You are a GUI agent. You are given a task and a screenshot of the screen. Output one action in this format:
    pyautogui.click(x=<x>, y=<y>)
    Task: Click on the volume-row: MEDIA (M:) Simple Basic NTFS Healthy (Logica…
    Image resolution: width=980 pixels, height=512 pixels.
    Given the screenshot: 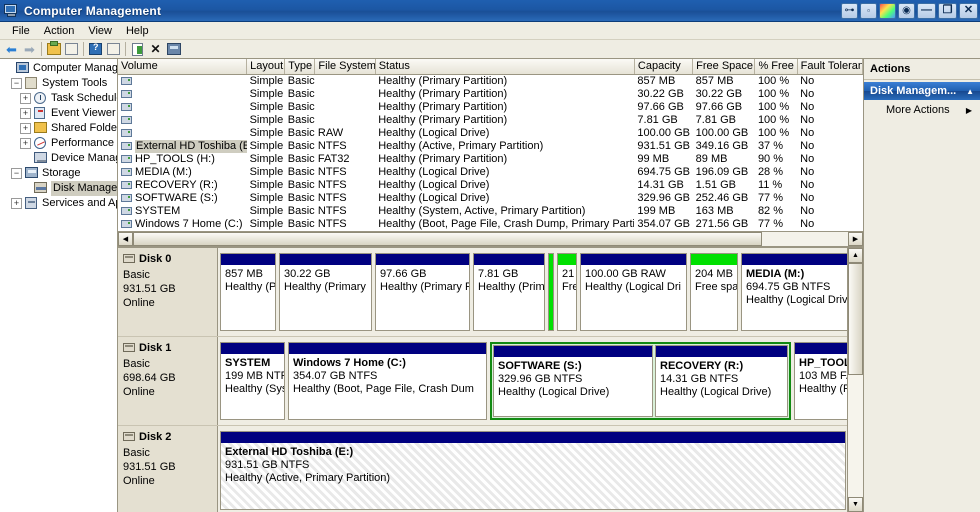 What is the action you would take?
    pyautogui.click(x=490, y=172)
    